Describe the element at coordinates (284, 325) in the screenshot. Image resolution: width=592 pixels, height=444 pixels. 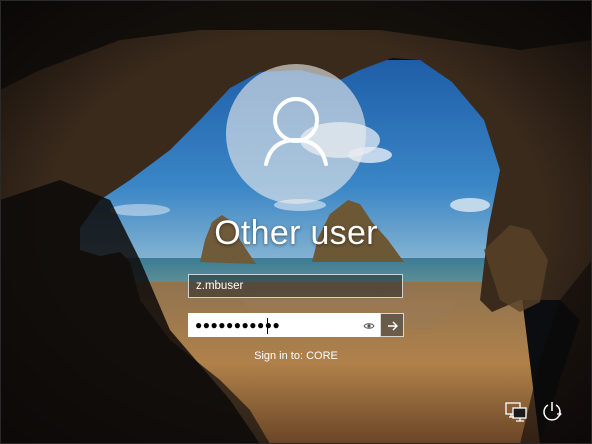
I see `password-input: ●●●●●●●●●●●` at that location.